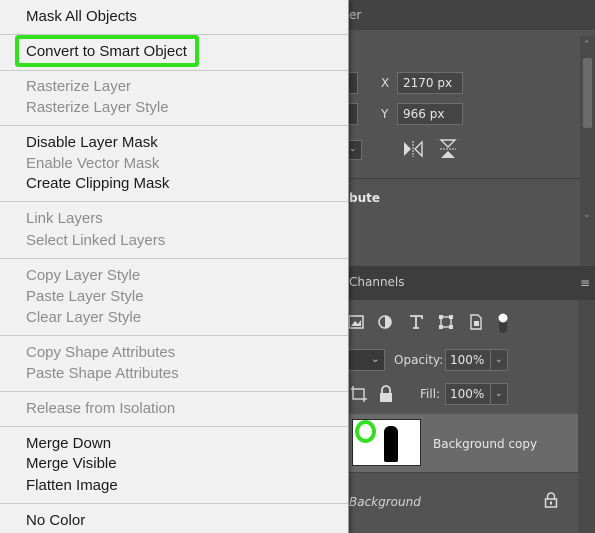 This screenshot has width=595, height=533. I want to click on layer-name-background: Background, so click(385, 502).